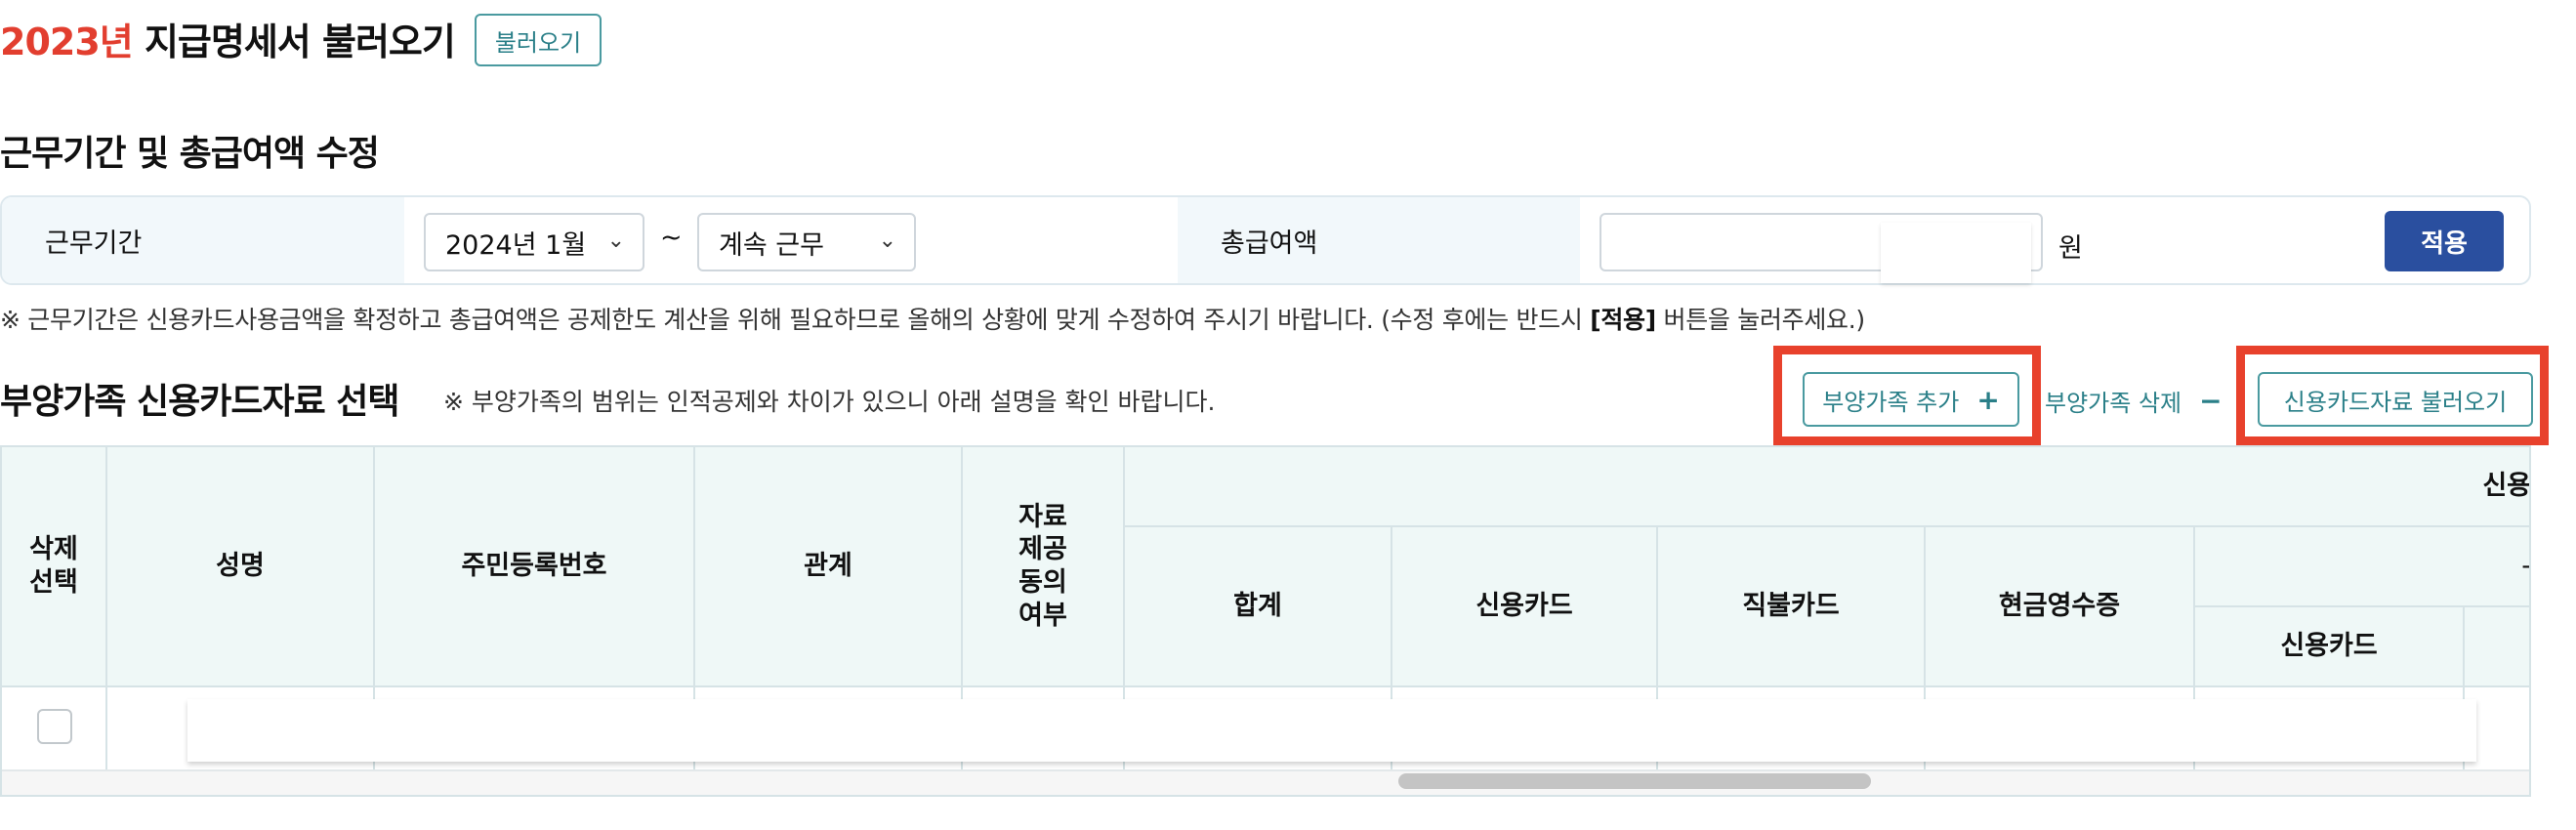 This screenshot has width=2576, height=830. Describe the element at coordinates (1792, 607) in the screenshot. I see `col-header-debit-card: 직불카드` at that location.